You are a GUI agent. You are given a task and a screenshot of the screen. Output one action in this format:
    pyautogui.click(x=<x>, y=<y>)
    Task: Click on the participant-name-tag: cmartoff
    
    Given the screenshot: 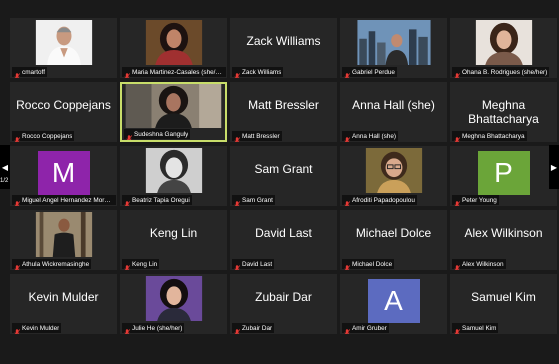 What is the action you would take?
    pyautogui.click(x=29, y=72)
    